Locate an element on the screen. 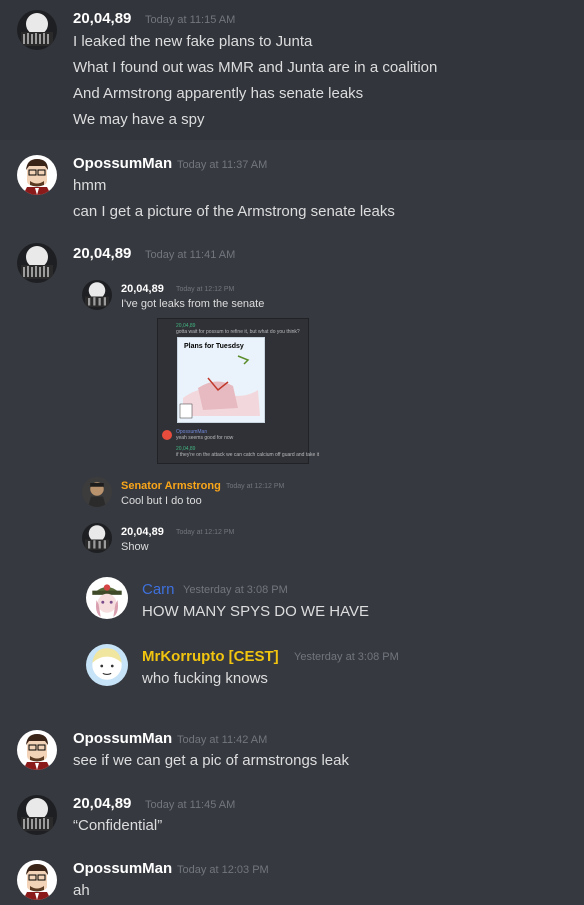  message-text: I leaked the new fake plans to Junta is located at coordinates (193, 41).